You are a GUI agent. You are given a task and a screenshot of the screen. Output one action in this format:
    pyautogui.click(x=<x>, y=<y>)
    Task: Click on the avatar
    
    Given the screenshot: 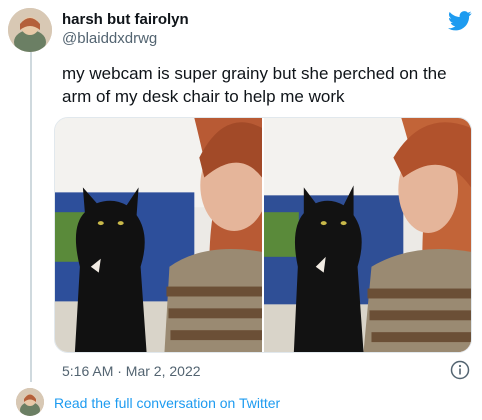 What is the action you would take?
    pyautogui.click(x=30, y=30)
    